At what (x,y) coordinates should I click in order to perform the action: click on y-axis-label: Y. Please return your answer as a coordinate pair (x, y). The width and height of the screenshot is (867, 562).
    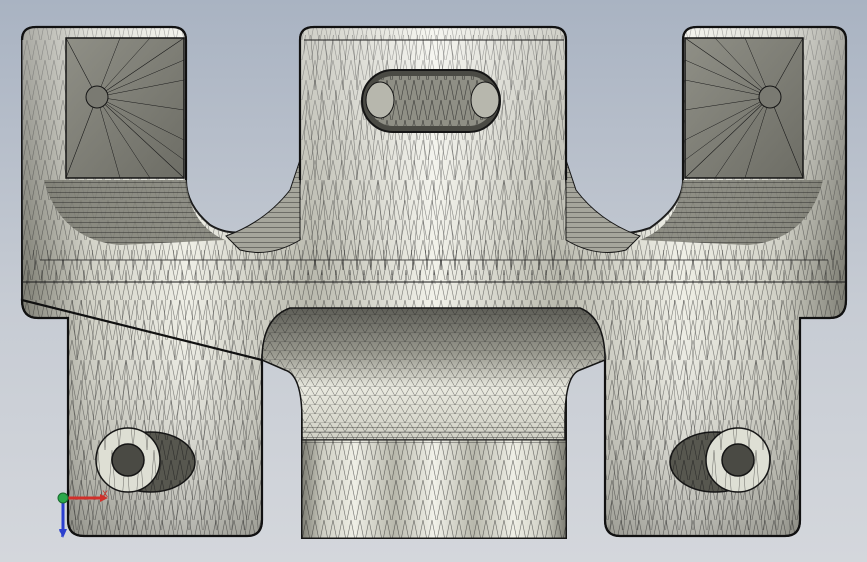
    Looking at the image, I should click on (62, 535).